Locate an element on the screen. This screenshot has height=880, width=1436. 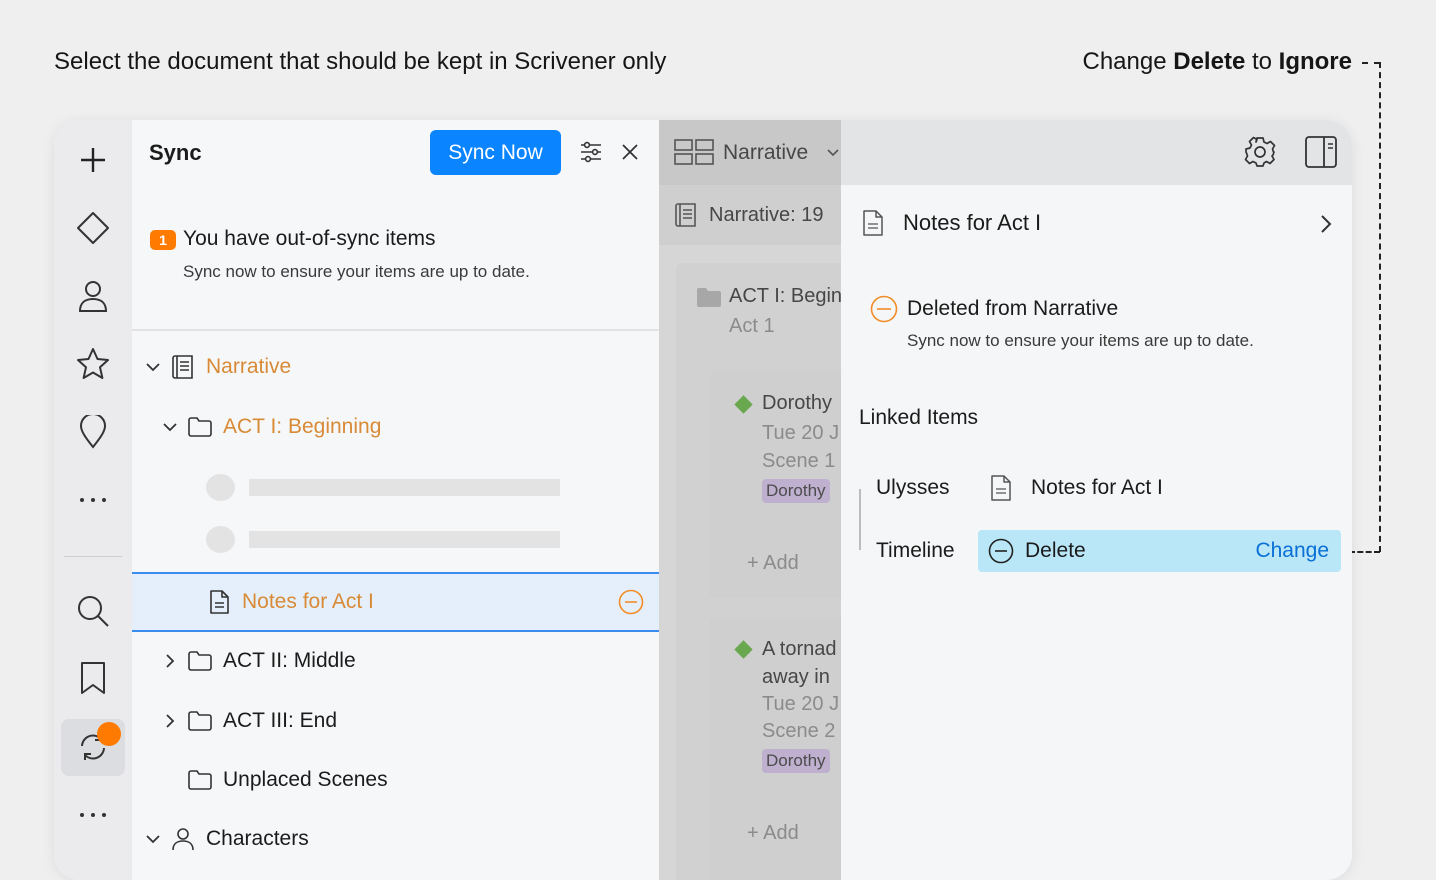
callout-line-bottom is located at coordinates (1364, 552).